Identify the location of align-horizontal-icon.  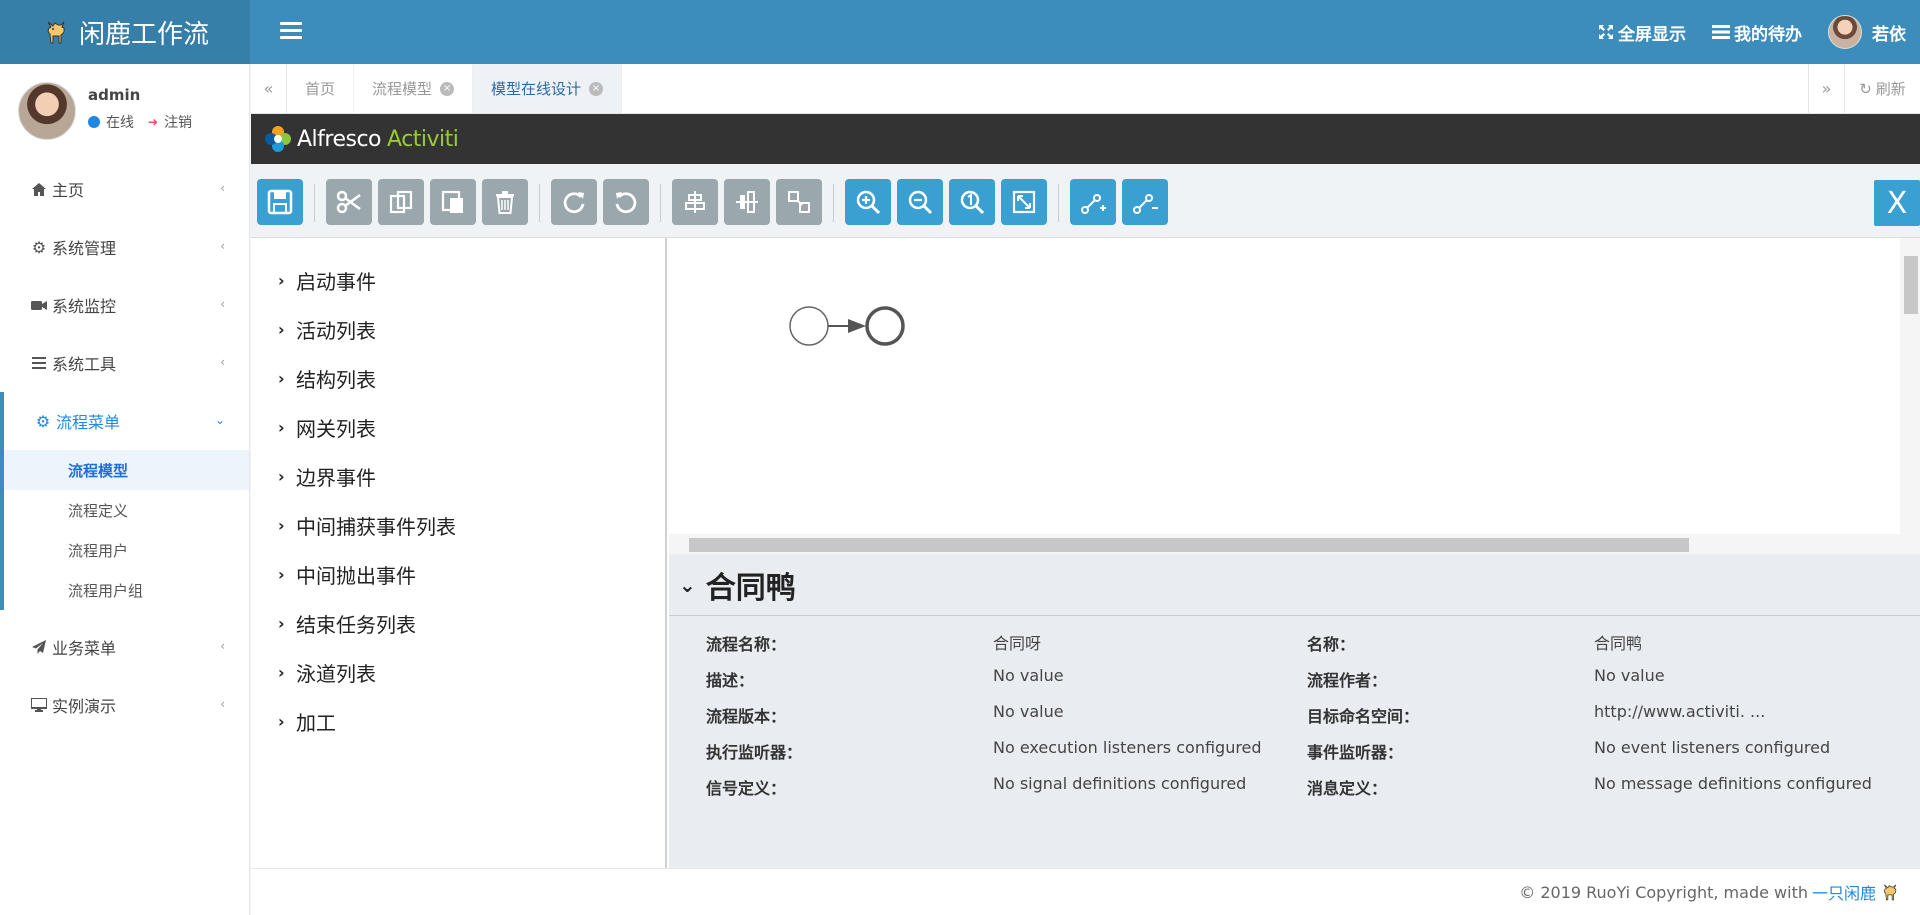
(695, 202).